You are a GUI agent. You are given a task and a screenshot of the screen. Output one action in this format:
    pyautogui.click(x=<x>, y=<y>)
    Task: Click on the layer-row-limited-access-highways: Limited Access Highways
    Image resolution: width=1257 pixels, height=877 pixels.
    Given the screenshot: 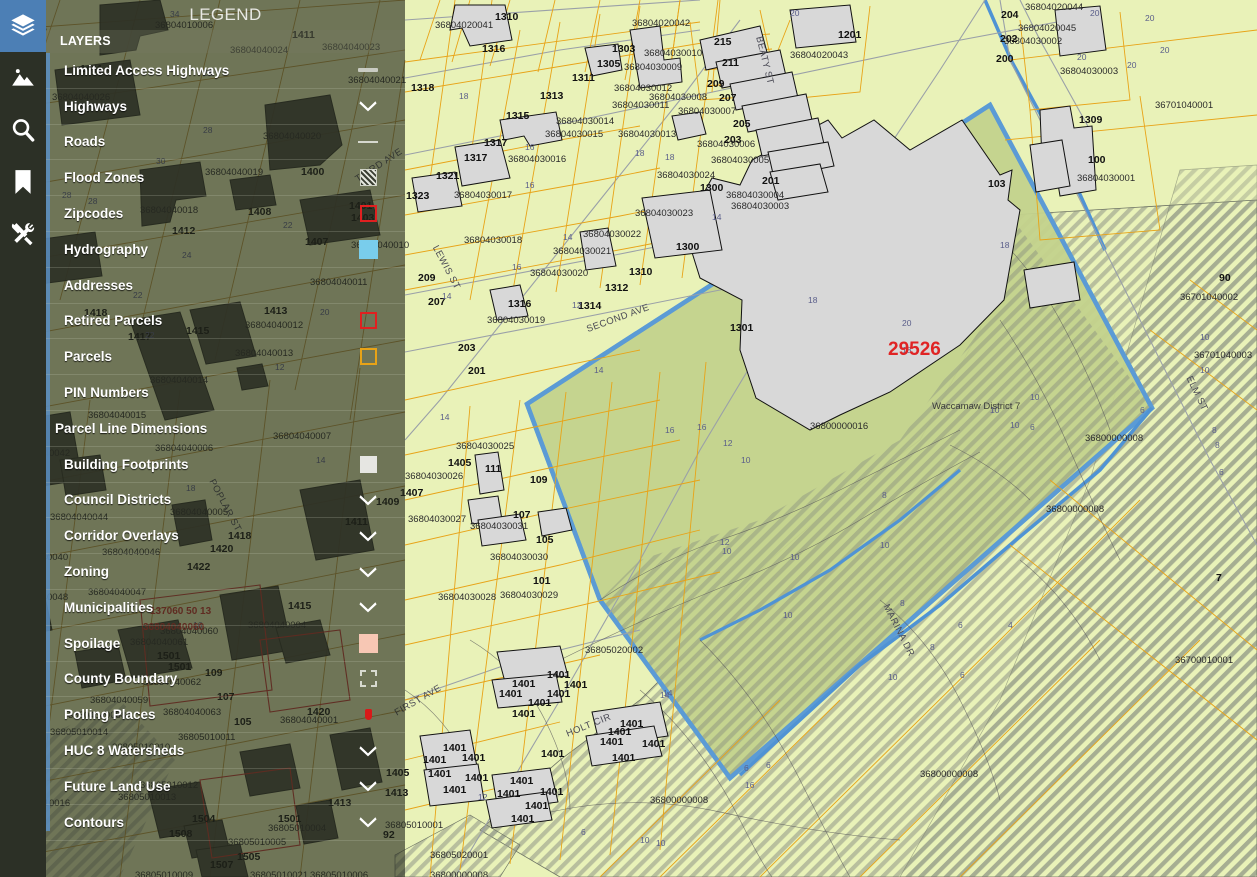 What is the action you would take?
    pyautogui.click(x=225, y=71)
    